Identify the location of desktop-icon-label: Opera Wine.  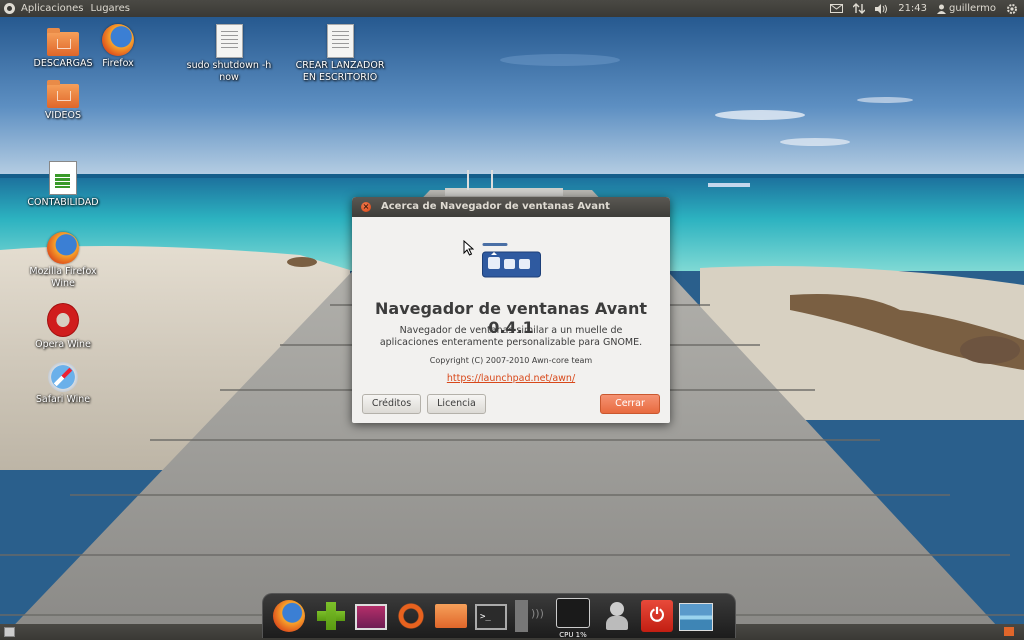
(63, 344).